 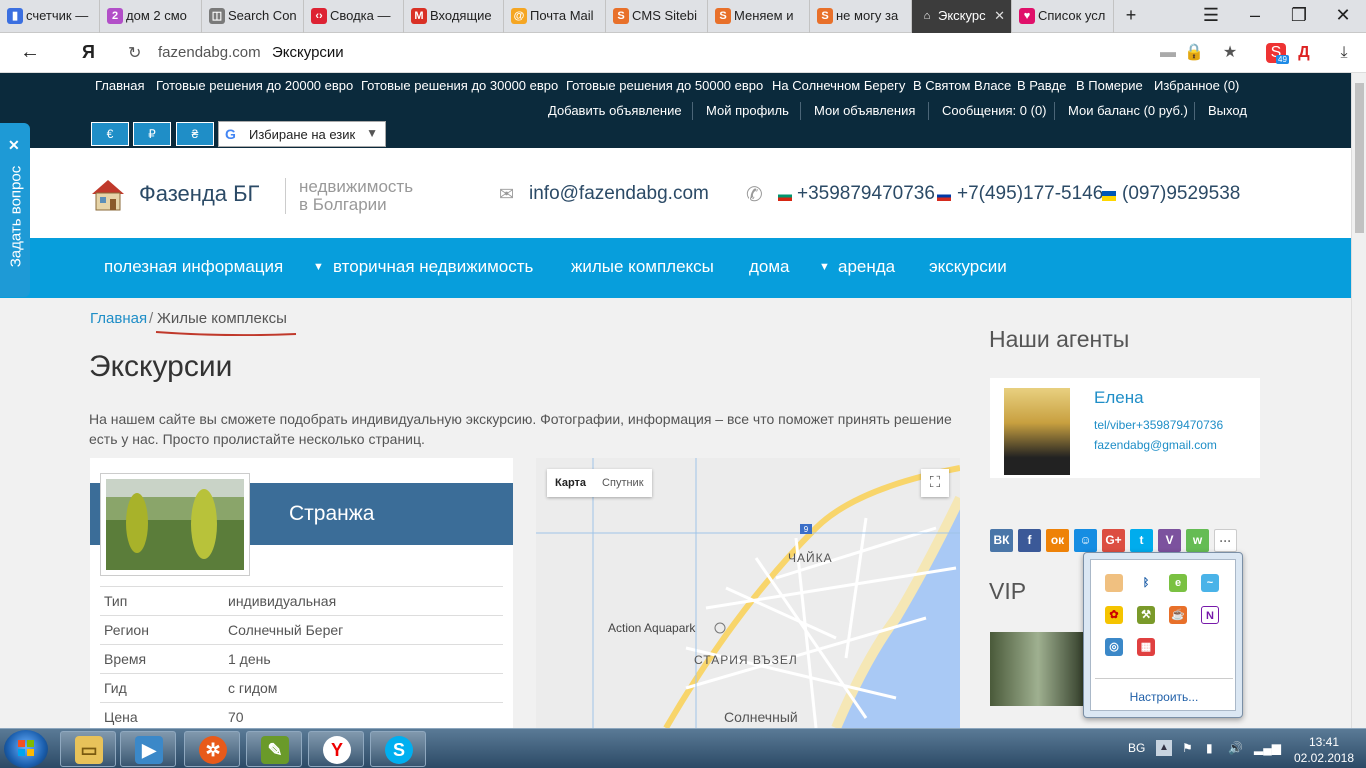 What do you see at coordinates (861, 16) in the screenshot?
I see `tab-9: Sне могу за` at bounding box center [861, 16].